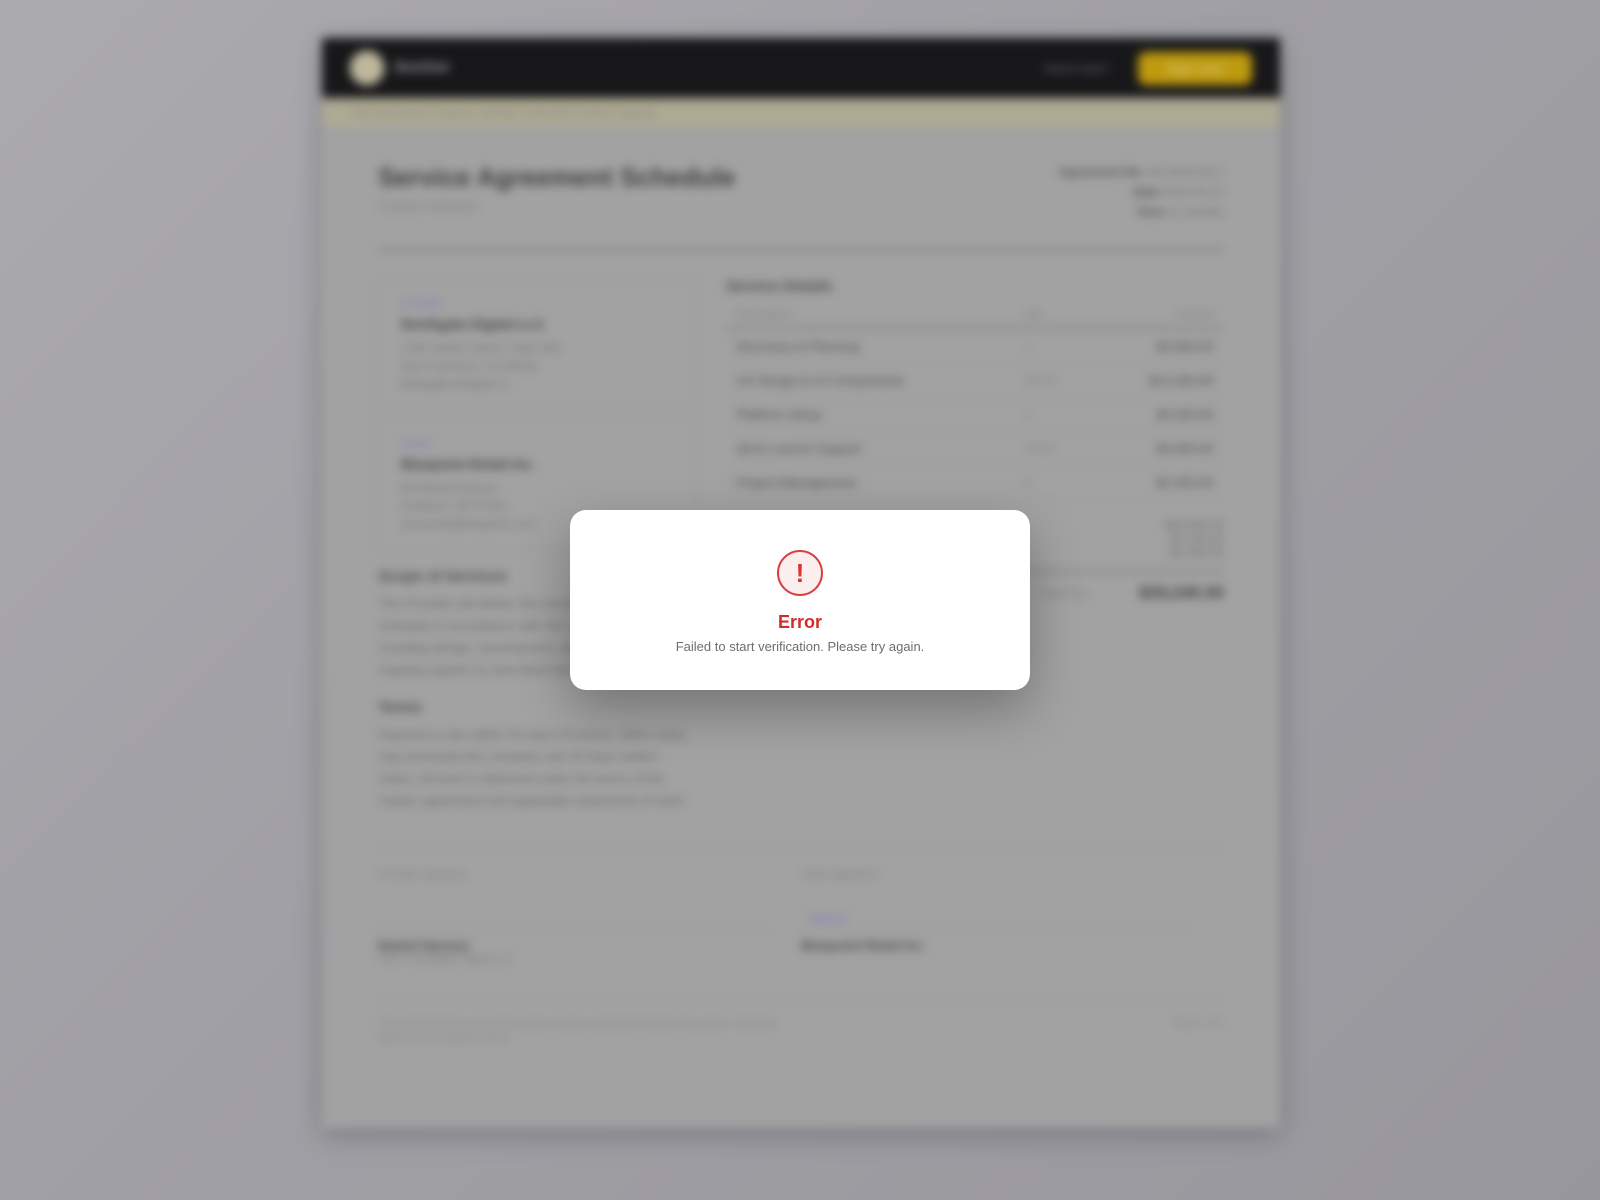 Image resolution: width=1600 pixels, height=1200 pixels. Describe the element at coordinates (799, 622) in the screenshot. I see `error-title: Error` at that location.